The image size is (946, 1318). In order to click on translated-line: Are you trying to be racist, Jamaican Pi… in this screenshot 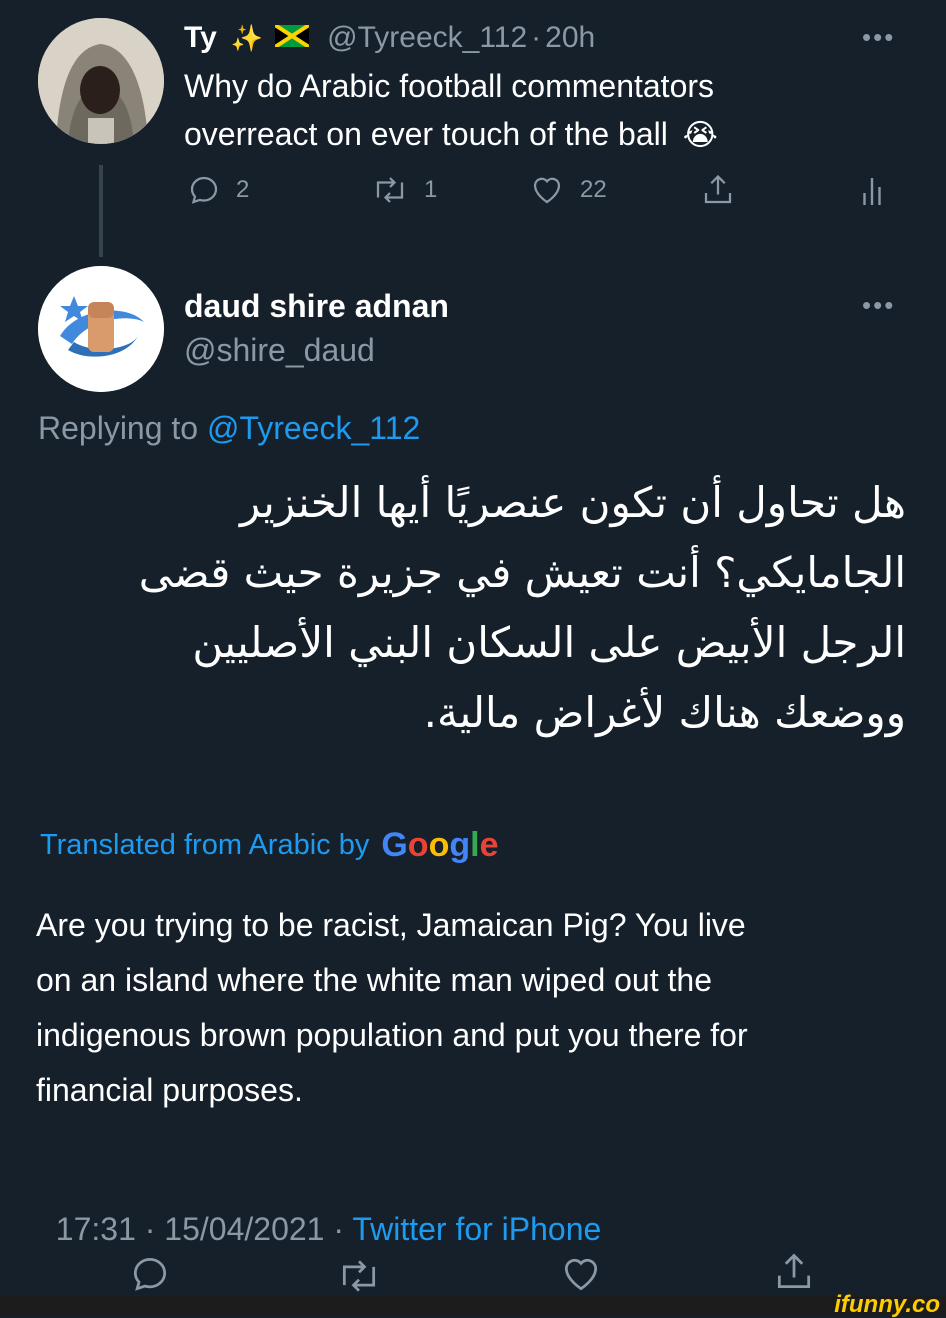, I will do `click(391, 925)`.